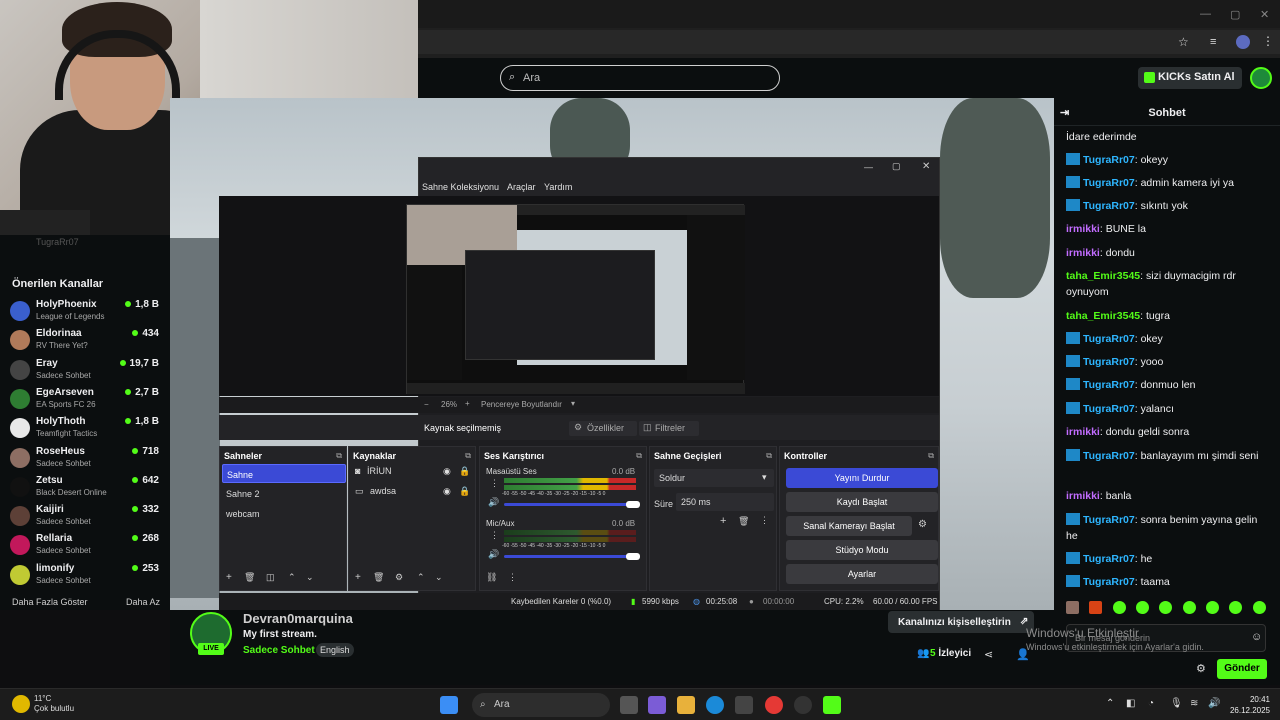 The width and height of the screenshot is (1280, 720). Describe the element at coordinates (629, 705) in the screenshot. I see `task-view-icon` at that location.